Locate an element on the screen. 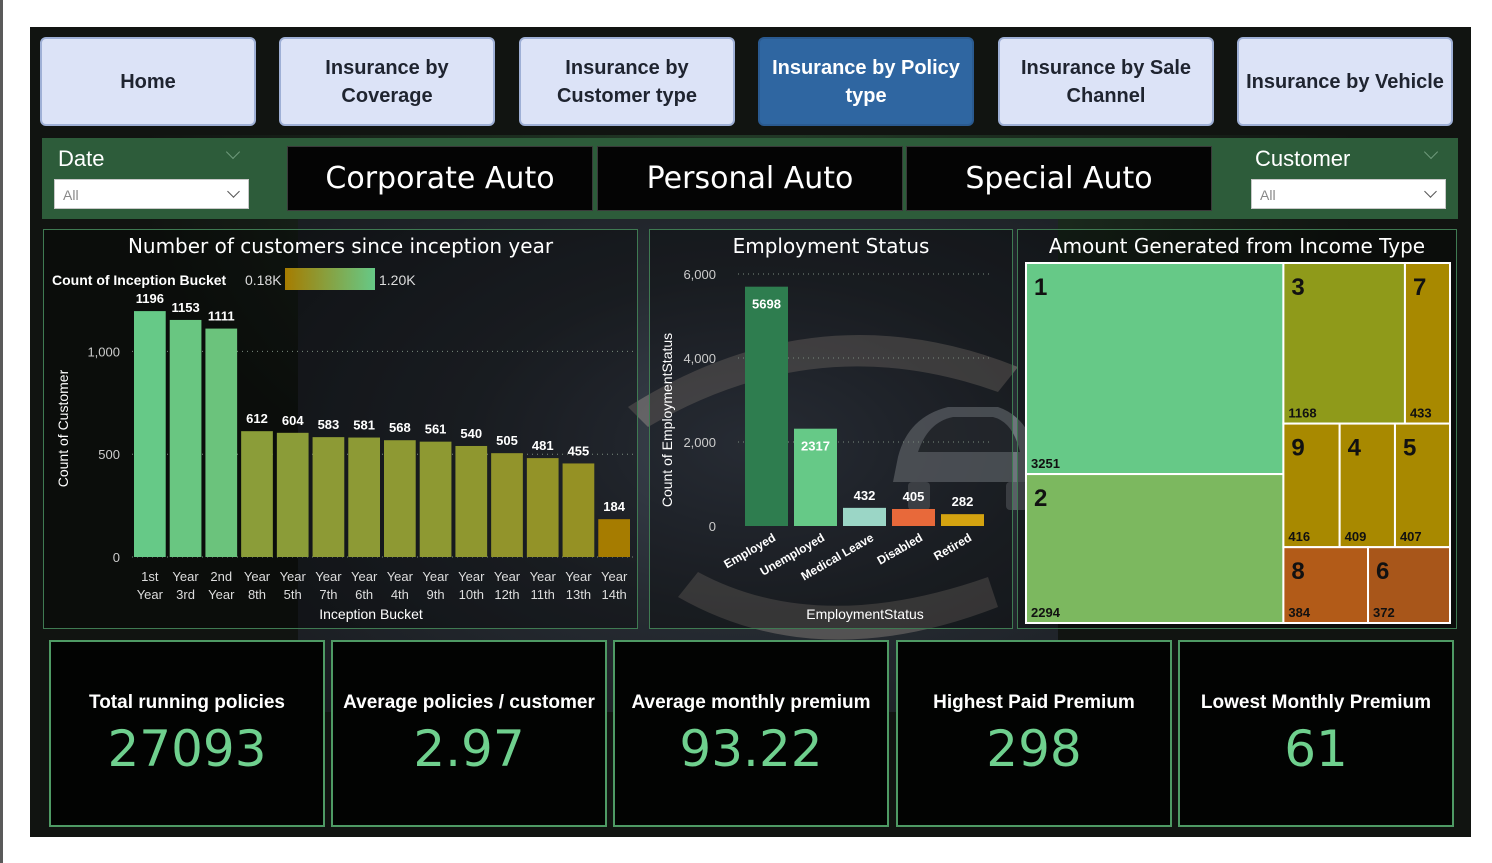 Image resolution: width=1492 pixels, height=863 pixels. kpi-value: 27093 is located at coordinates (187, 749).